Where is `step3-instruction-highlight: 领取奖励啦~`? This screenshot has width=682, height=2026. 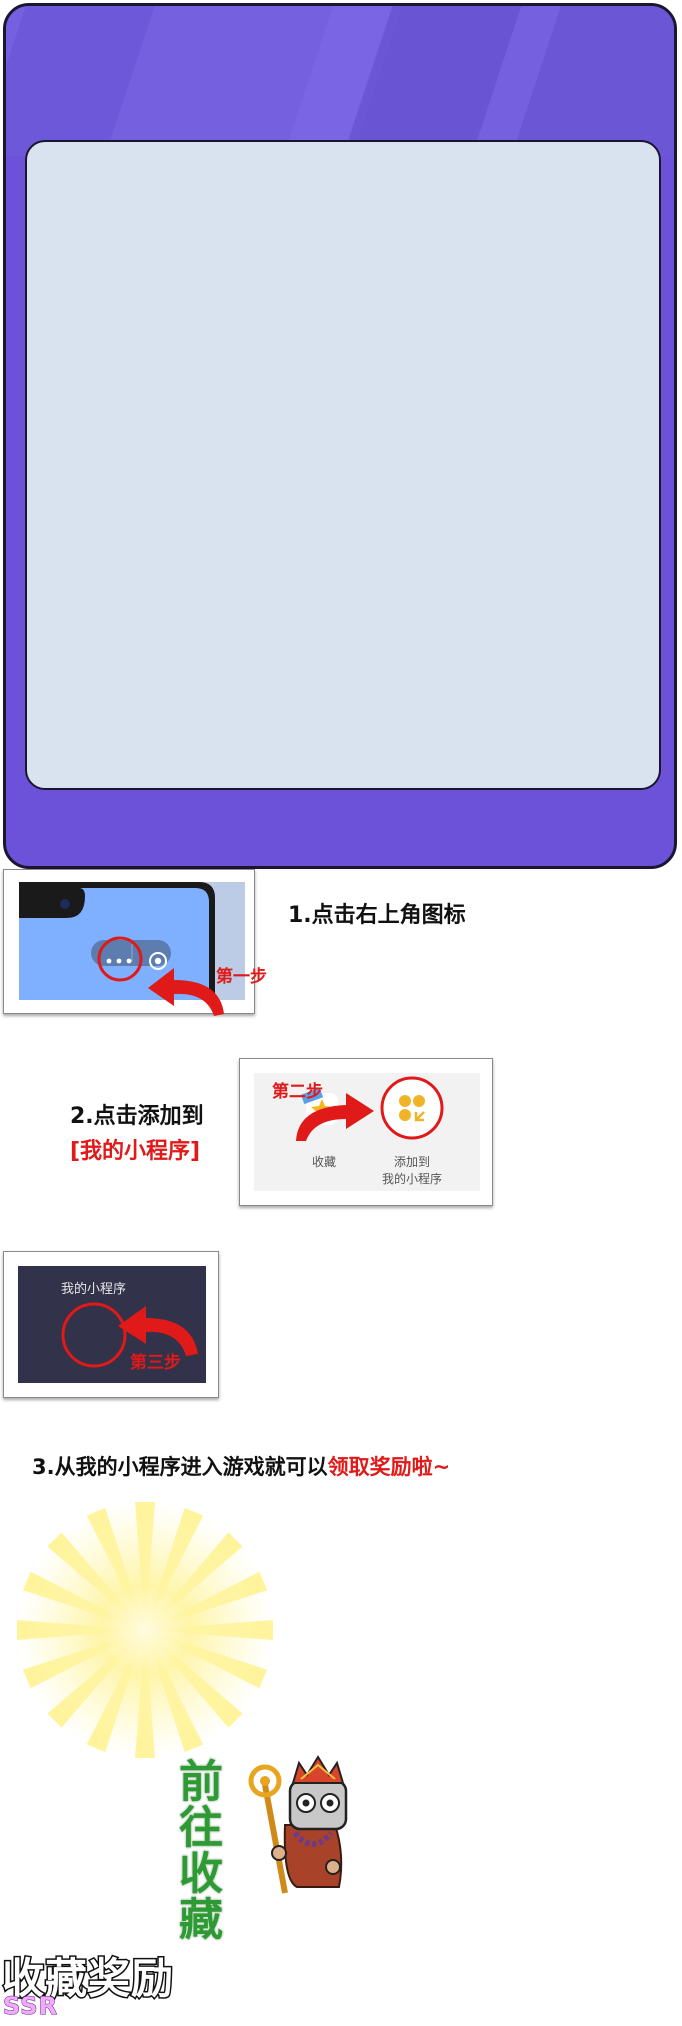
step3-instruction-highlight: 领取奖励啦~ is located at coordinates (389, 1467).